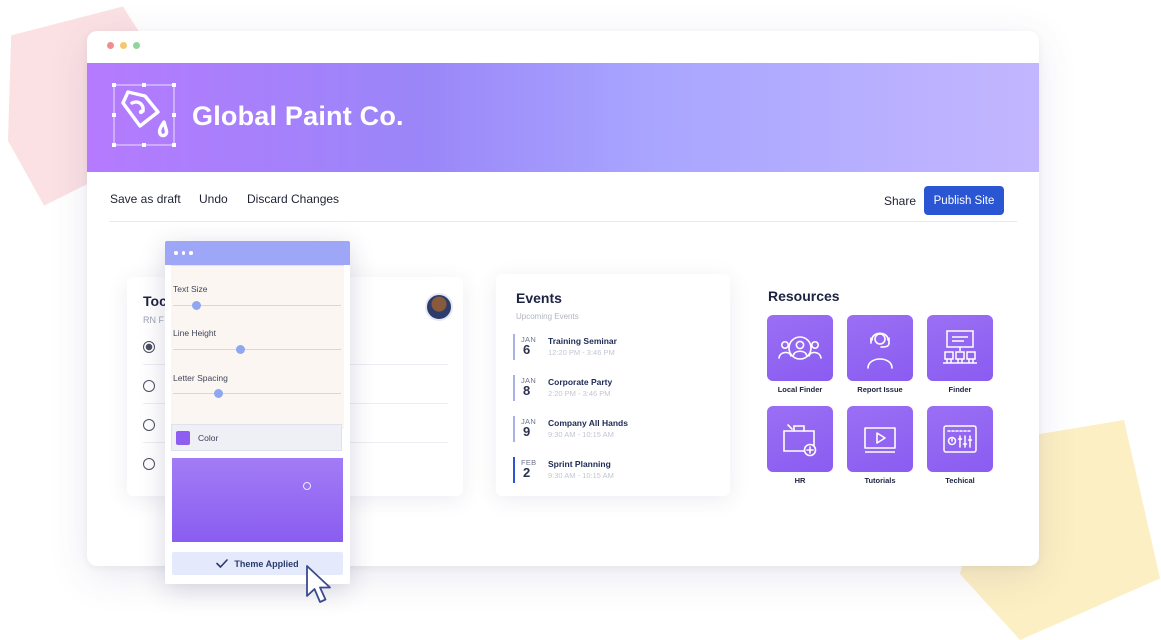 Image resolution: width=1161 pixels, height=640 pixels. I want to click on panel-header, so click(257, 253).